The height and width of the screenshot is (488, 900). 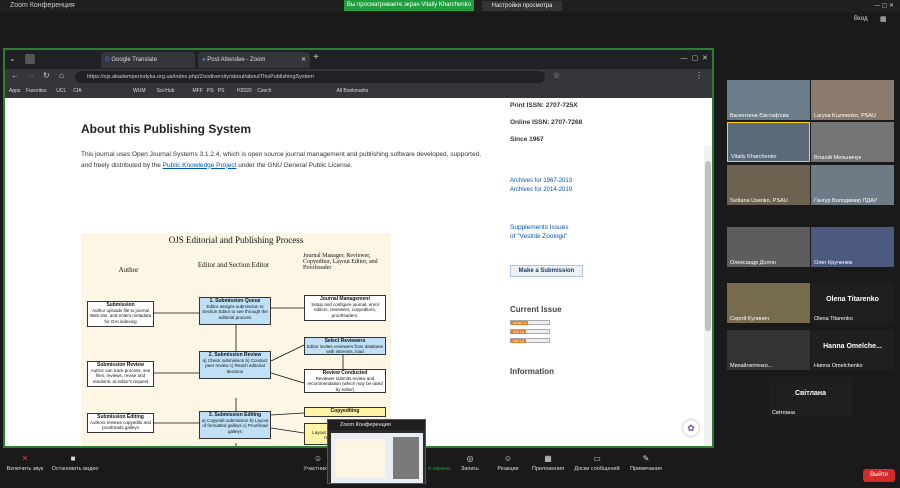 What do you see at coordinates (884, 5) in the screenshot?
I see `window-controls: — ▢ ✕` at bounding box center [884, 5].